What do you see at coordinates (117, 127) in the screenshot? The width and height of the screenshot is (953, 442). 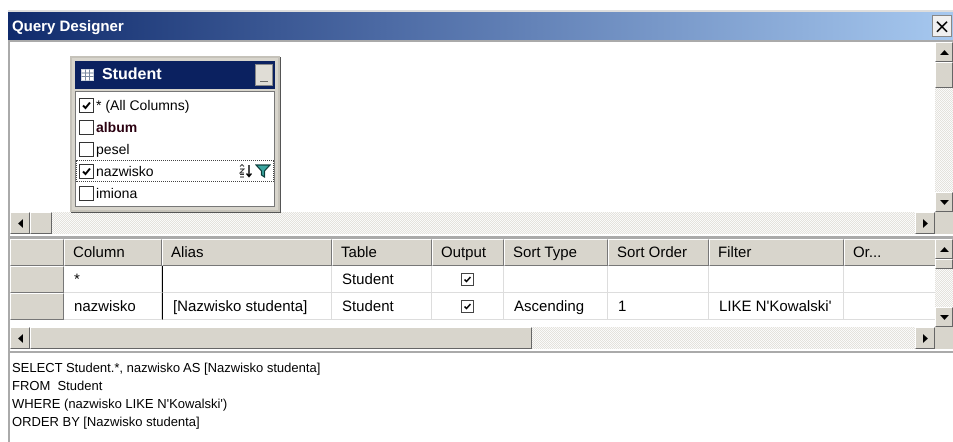 I see `column-name: album` at bounding box center [117, 127].